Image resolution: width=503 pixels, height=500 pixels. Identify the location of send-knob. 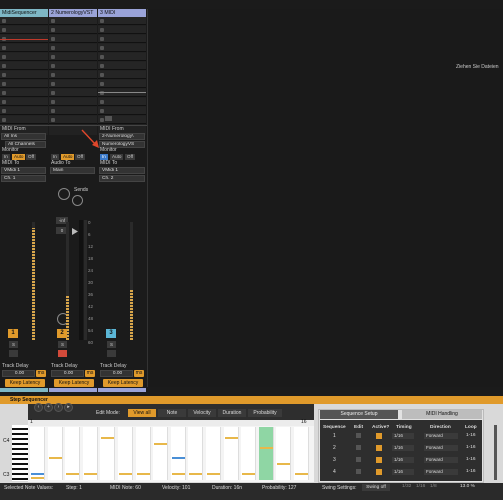
(77, 200).